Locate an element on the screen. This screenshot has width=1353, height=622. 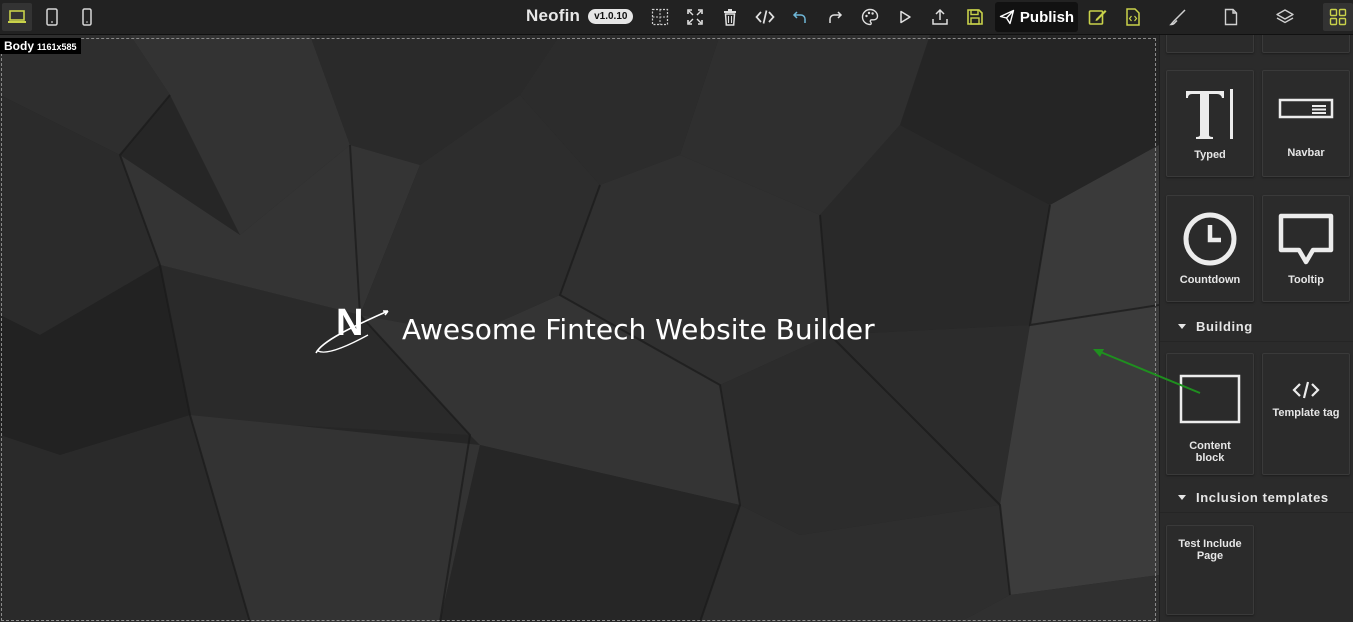
app-name: Neofin is located at coordinates (553, 15).